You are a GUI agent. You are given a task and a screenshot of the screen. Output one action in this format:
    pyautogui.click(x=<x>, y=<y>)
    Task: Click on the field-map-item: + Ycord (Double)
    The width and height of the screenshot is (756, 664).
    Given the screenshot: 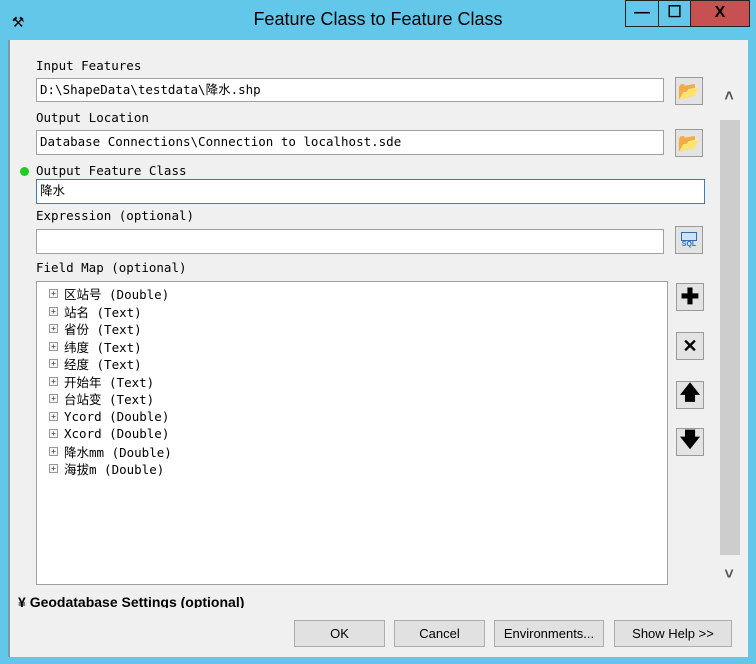 What is the action you would take?
    pyautogui.click(x=358, y=417)
    